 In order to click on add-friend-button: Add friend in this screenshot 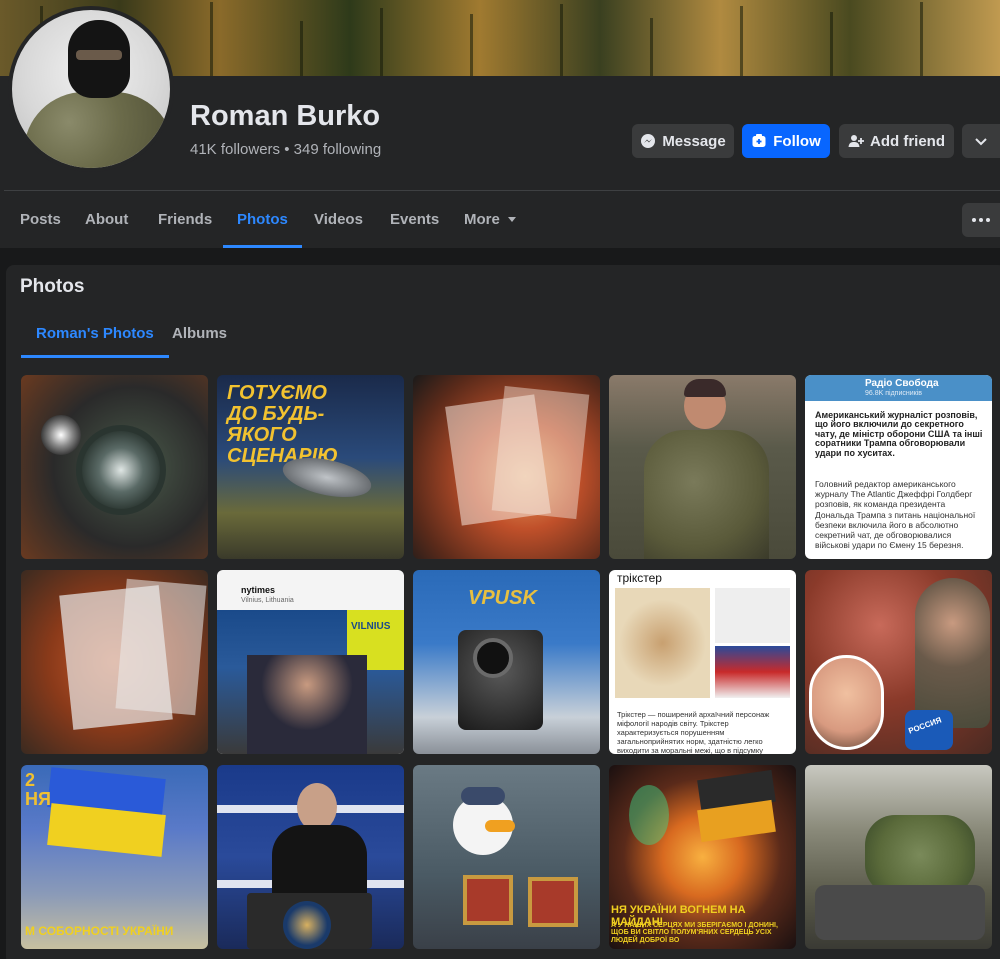, I will do `click(896, 141)`.